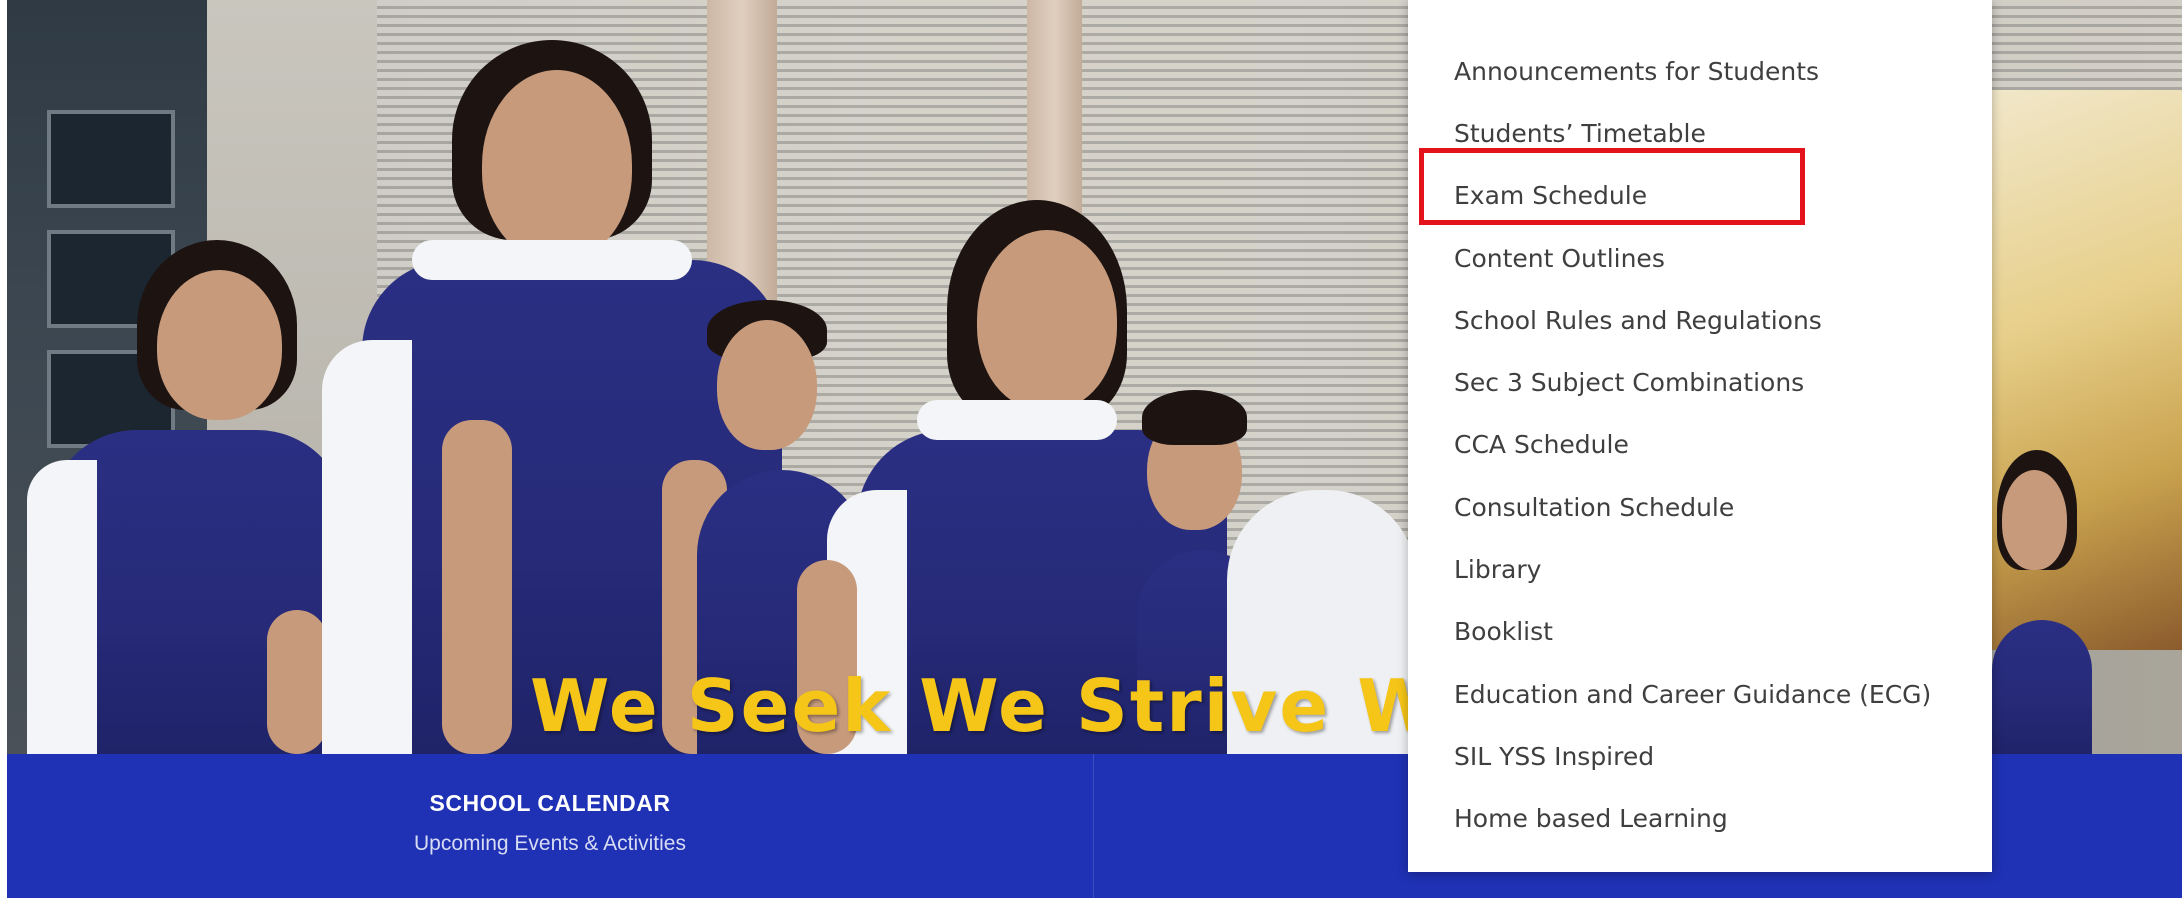  Describe the element at coordinates (1700, 507) in the screenshot. I see `menu-item-consultation-schedule: Consultation Schedule` at that location.